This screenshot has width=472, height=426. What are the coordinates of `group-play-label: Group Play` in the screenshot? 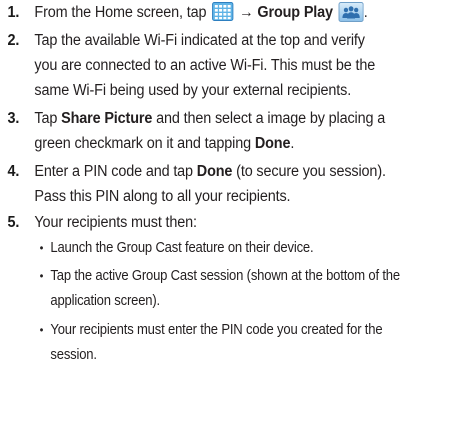 It's located at (295, 12).